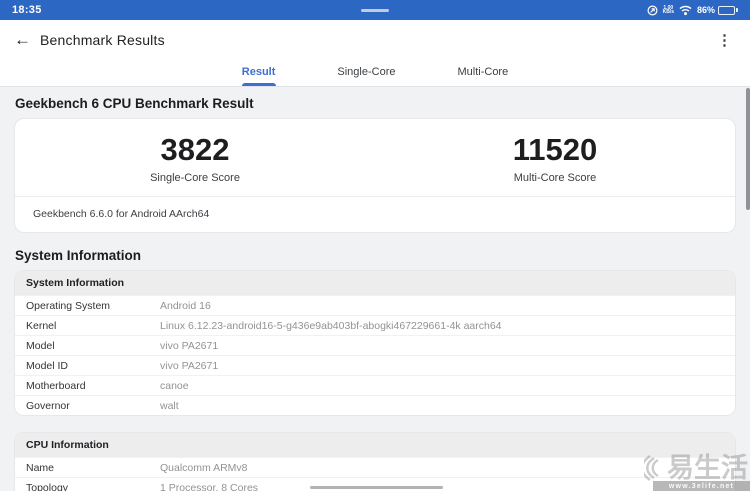 Image resolution: width=750 pixels, height=491 pixels. Describe the element at coordinates (27, 10) in the screenshot. I see `clock: 18:35` at that location.